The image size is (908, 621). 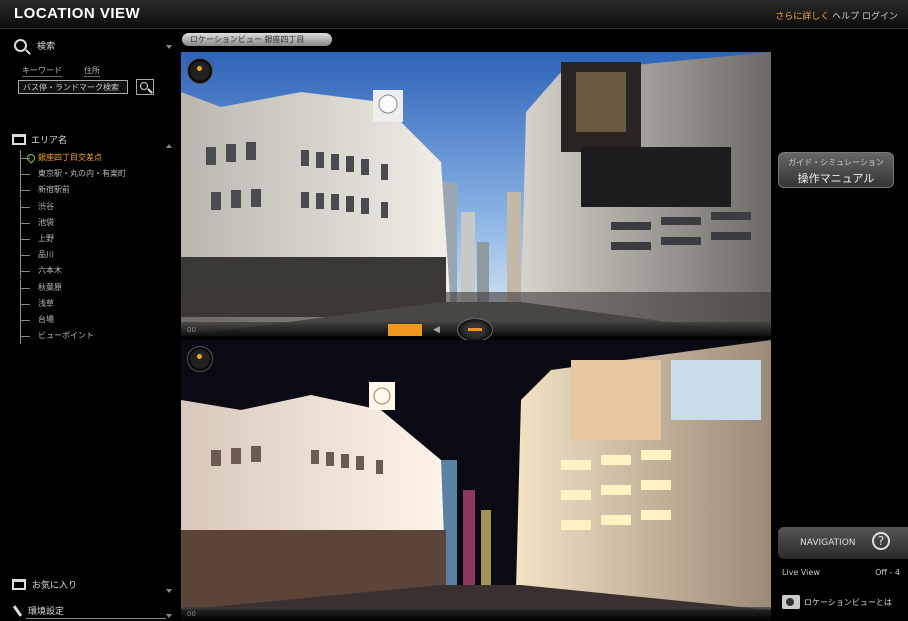 I want to click on tree-item: 秋葉原, so click(x=92, y=287).